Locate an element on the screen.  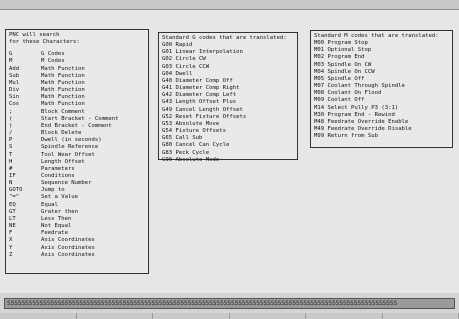
character-code: IF is located at coordinates (12, 175).